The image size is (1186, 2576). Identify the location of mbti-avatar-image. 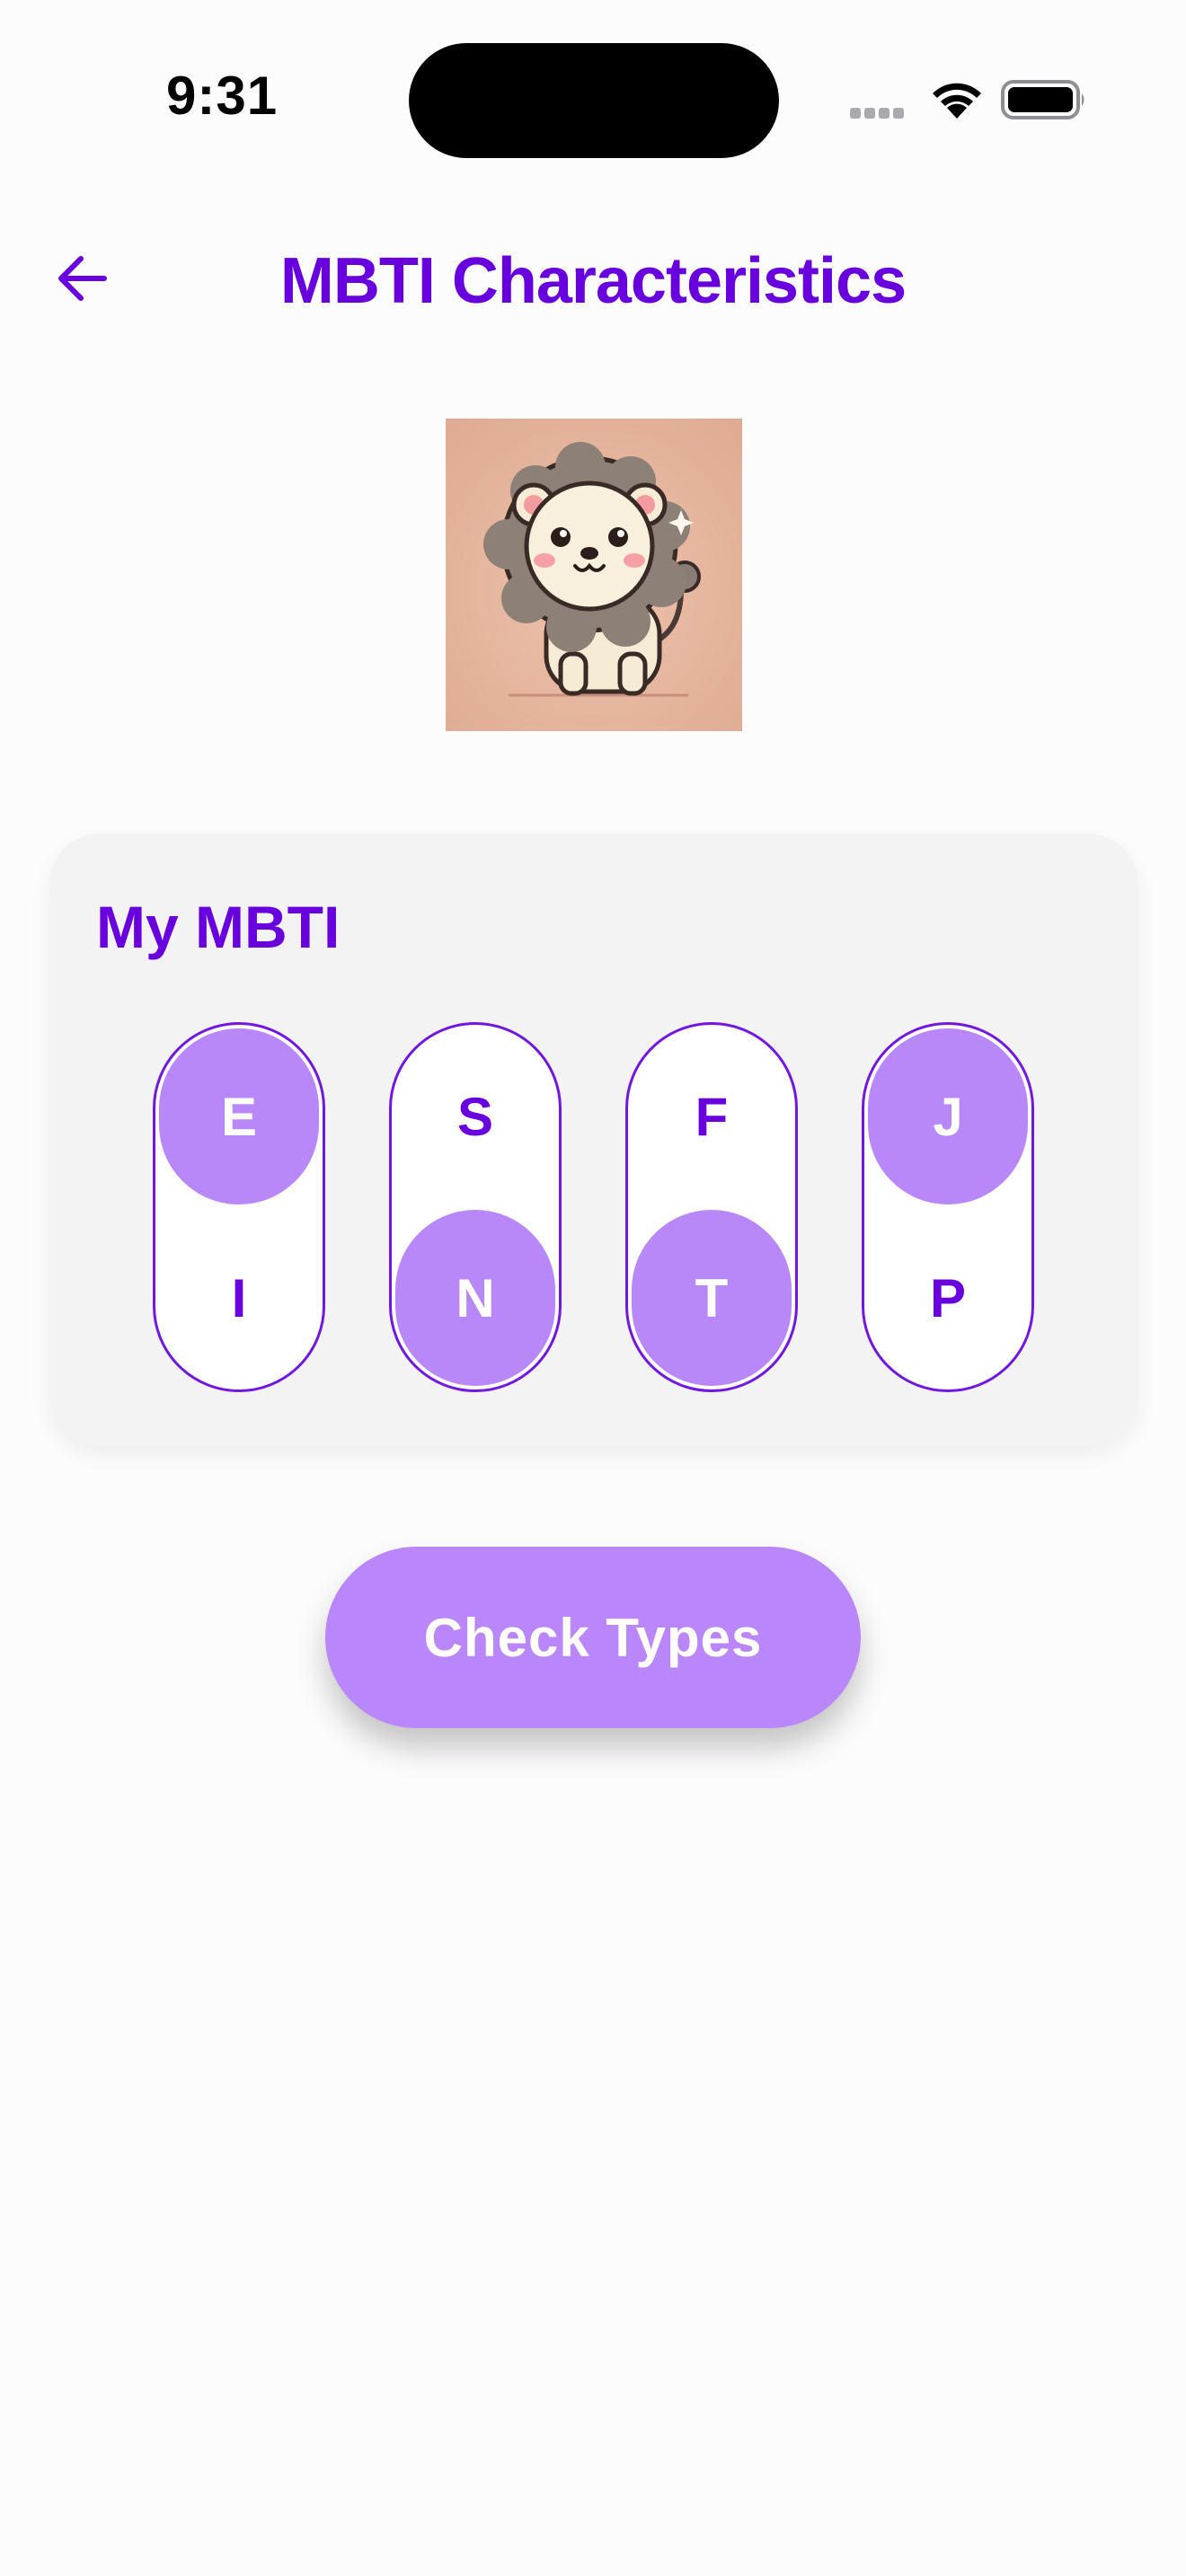
(594, 575).